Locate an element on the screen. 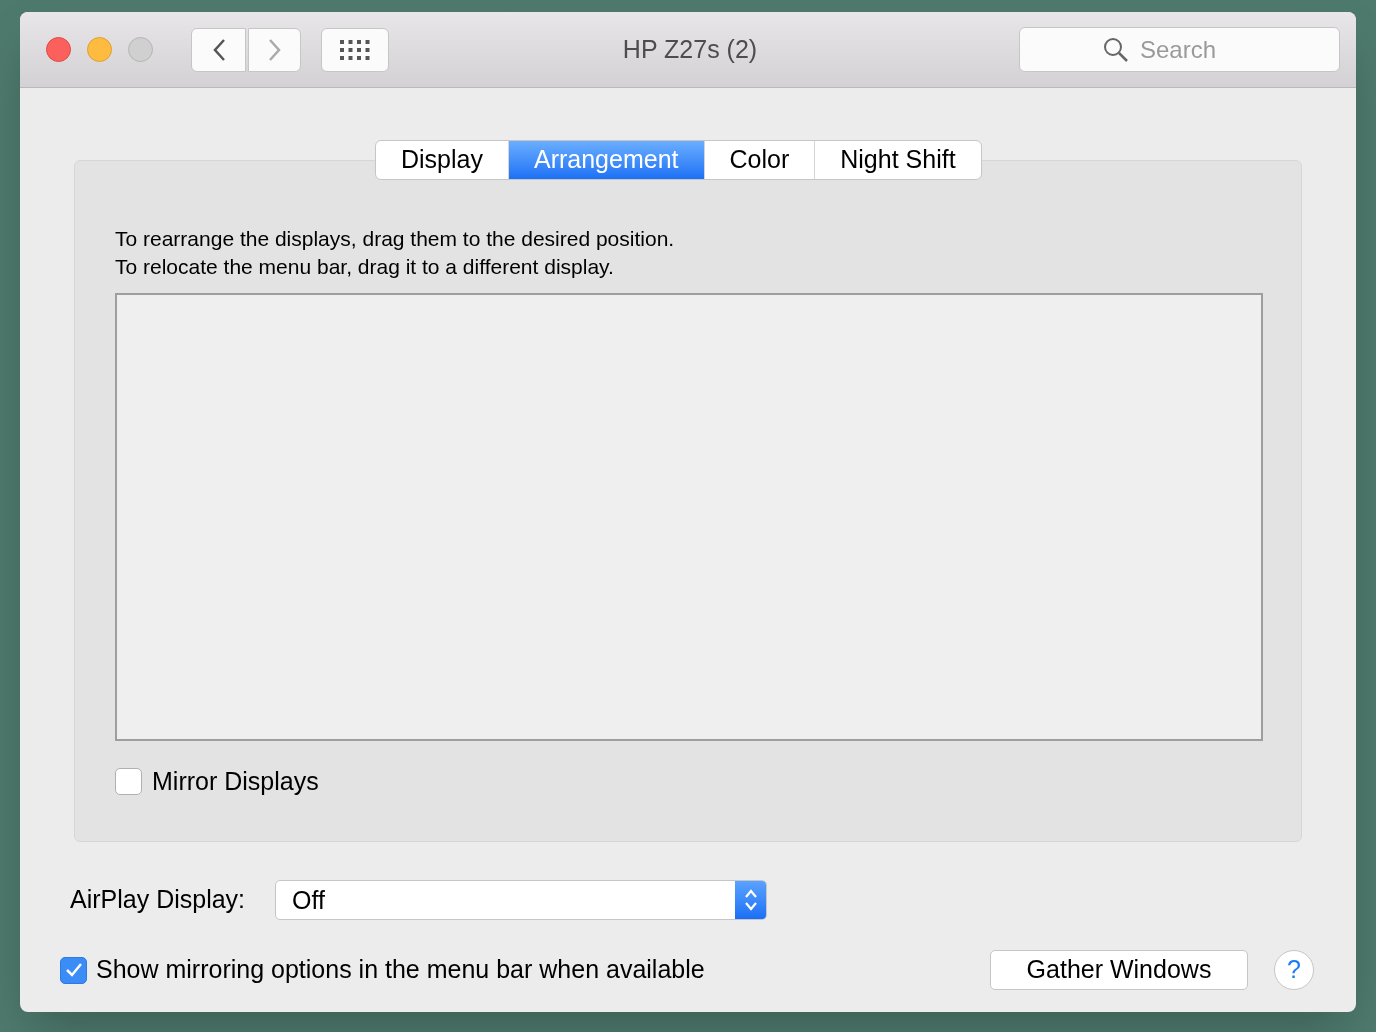  zoom-button is located at coordinates (140, 49).